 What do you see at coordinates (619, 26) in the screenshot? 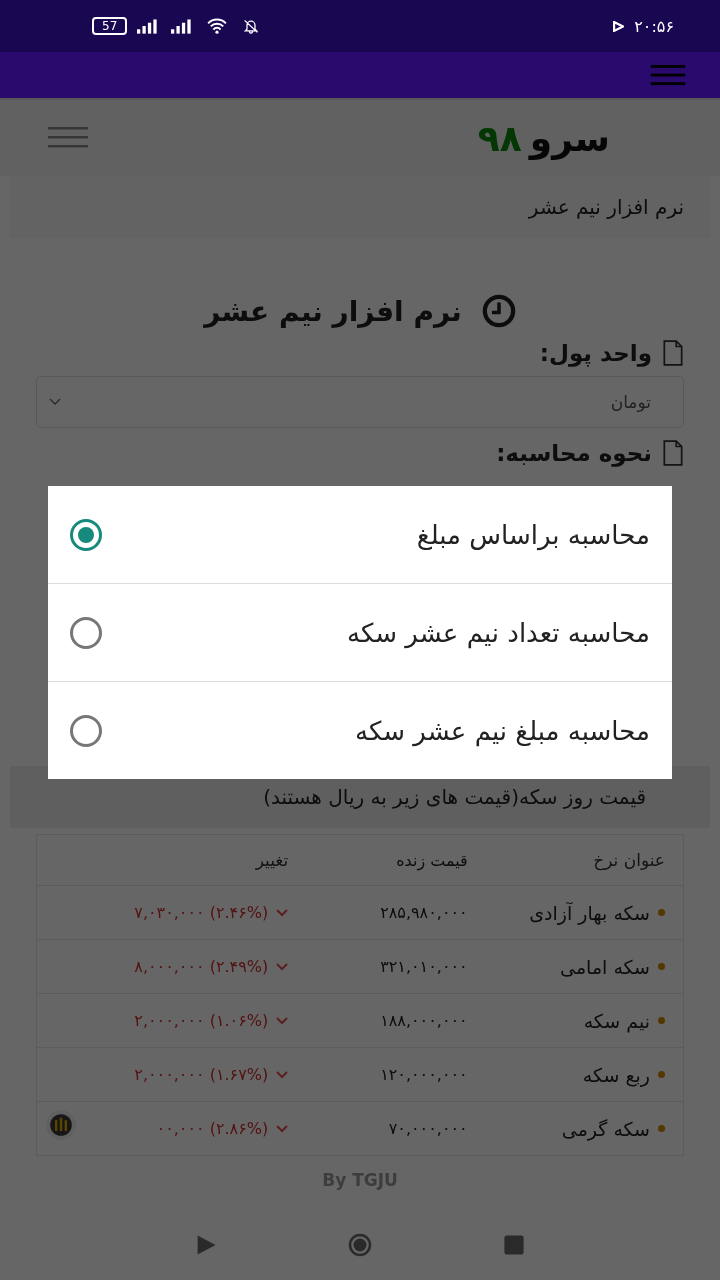
I see `play-icon` at bounding box center [619, 26].